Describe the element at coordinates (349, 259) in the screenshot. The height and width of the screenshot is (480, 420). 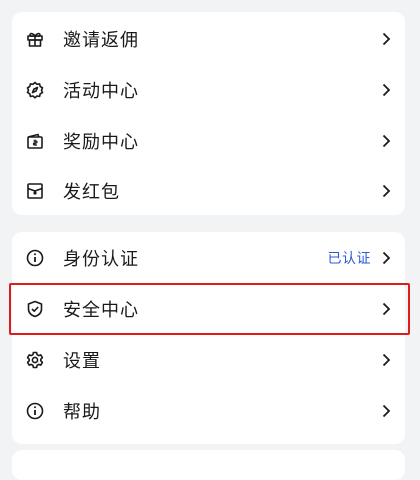
I see `verified-status-badge: 已认证` at that location.